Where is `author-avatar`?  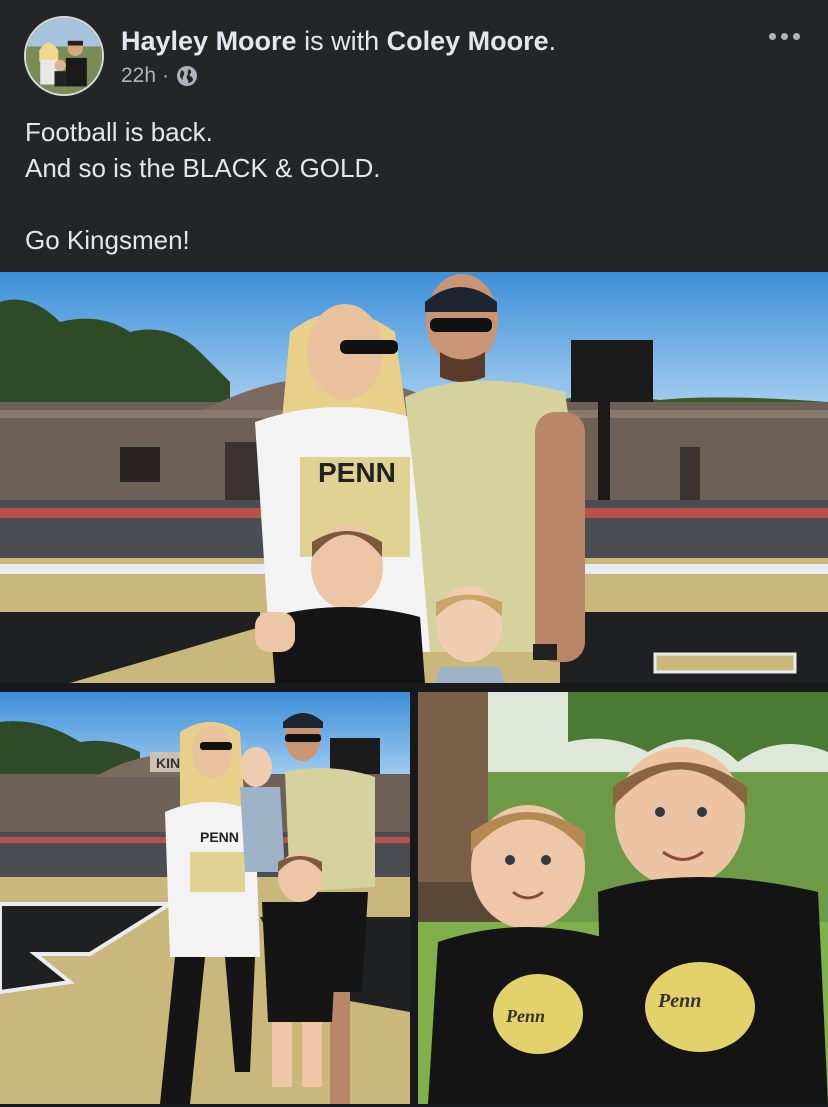
author-avatar is located at coordinates (64, 56).